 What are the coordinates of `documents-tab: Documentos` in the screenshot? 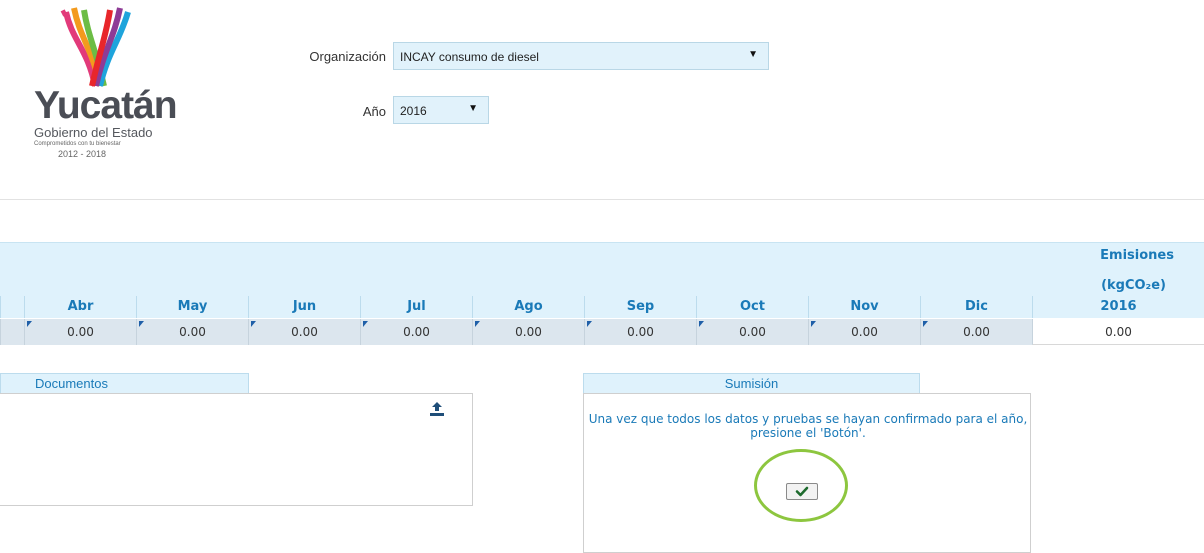 It's located at (124, 383).